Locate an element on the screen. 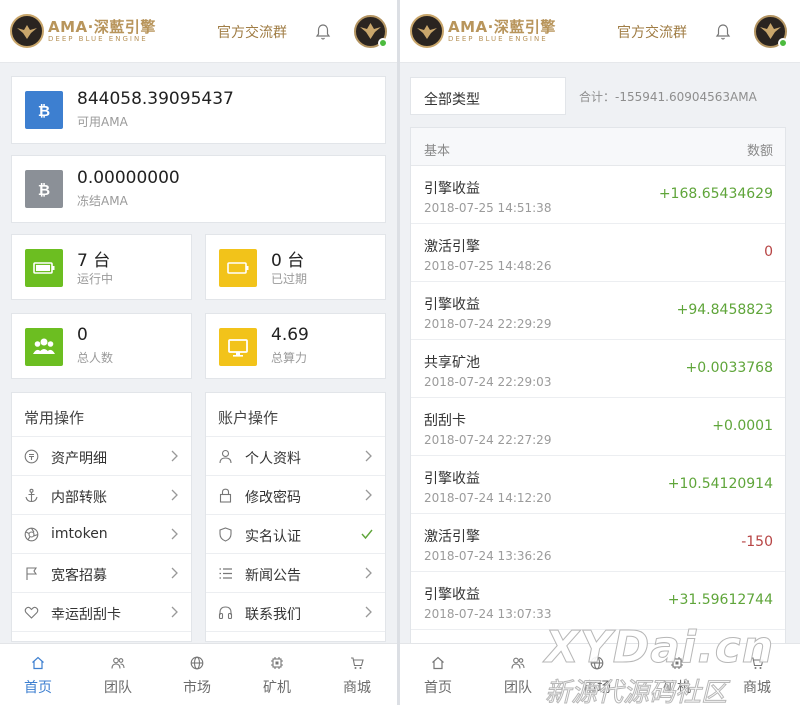  transaction-row: 引擎收益 2018-07-24 14:12:20 +10.54120914 is located at coordinates (598, 485).